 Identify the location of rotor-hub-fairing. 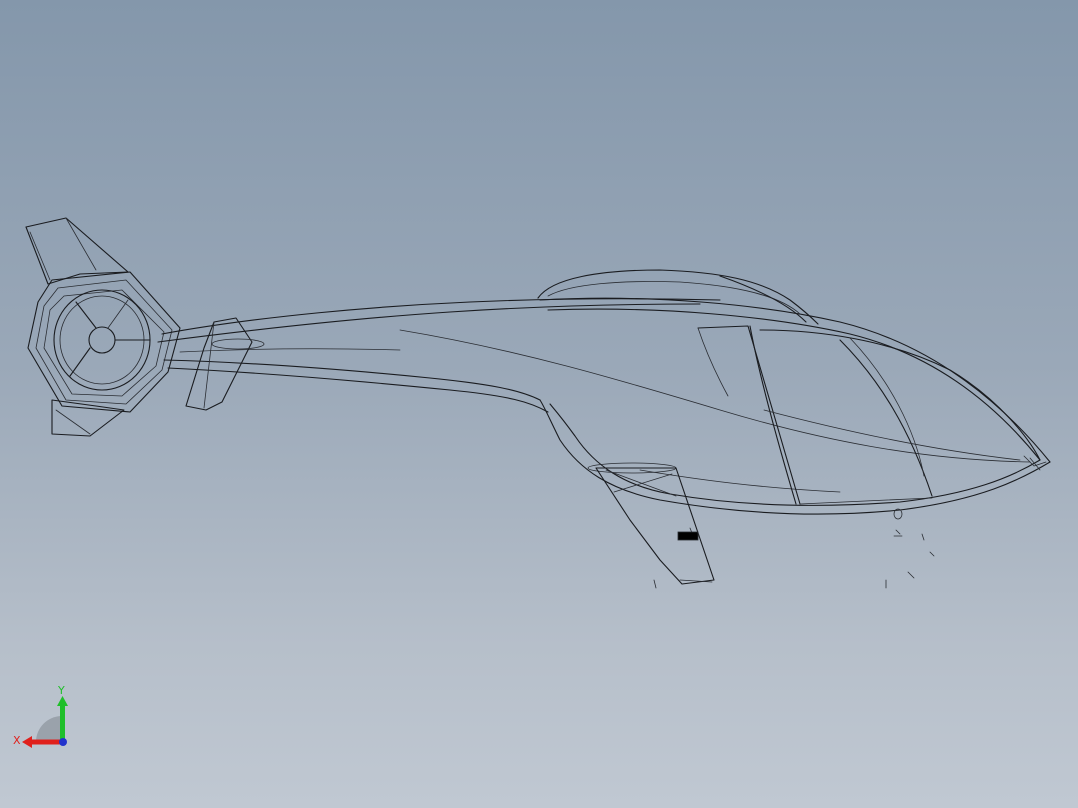
(678, 297).